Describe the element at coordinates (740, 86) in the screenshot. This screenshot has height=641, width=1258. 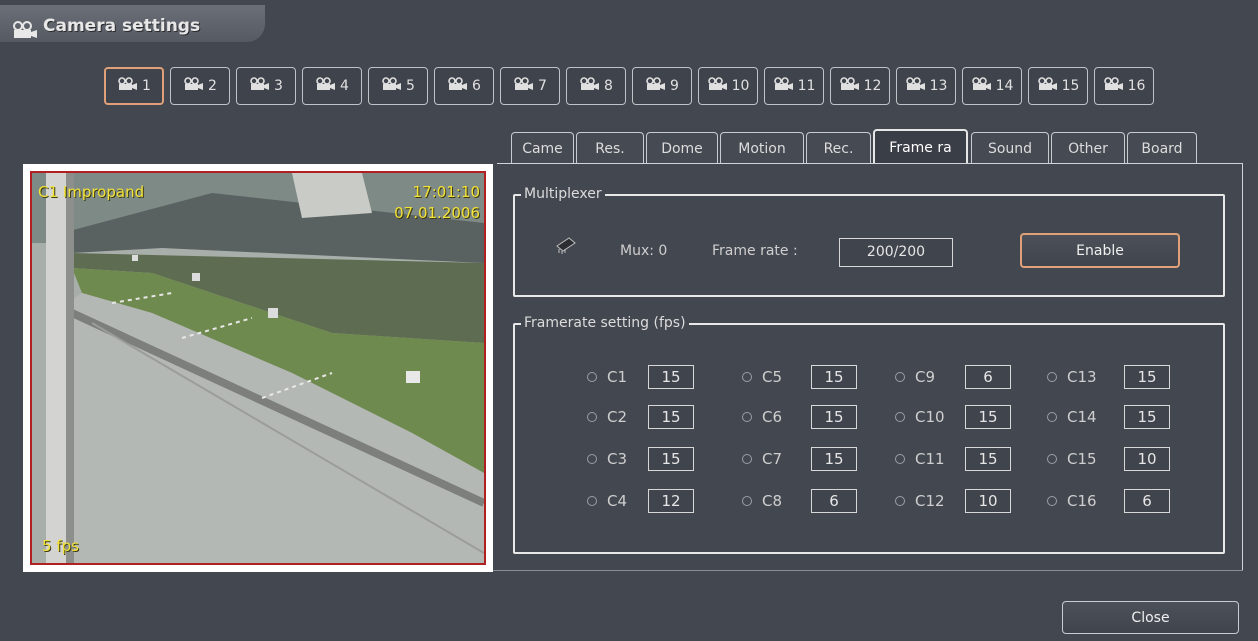
I see `camera-button-label: 10` at that location.